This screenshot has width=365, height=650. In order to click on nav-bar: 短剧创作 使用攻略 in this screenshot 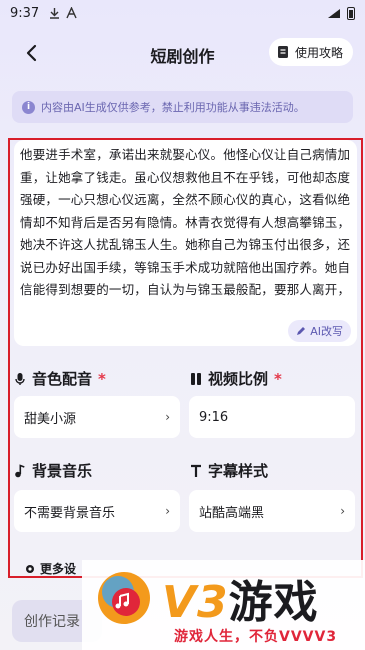, I will do `click(182, 53)`.